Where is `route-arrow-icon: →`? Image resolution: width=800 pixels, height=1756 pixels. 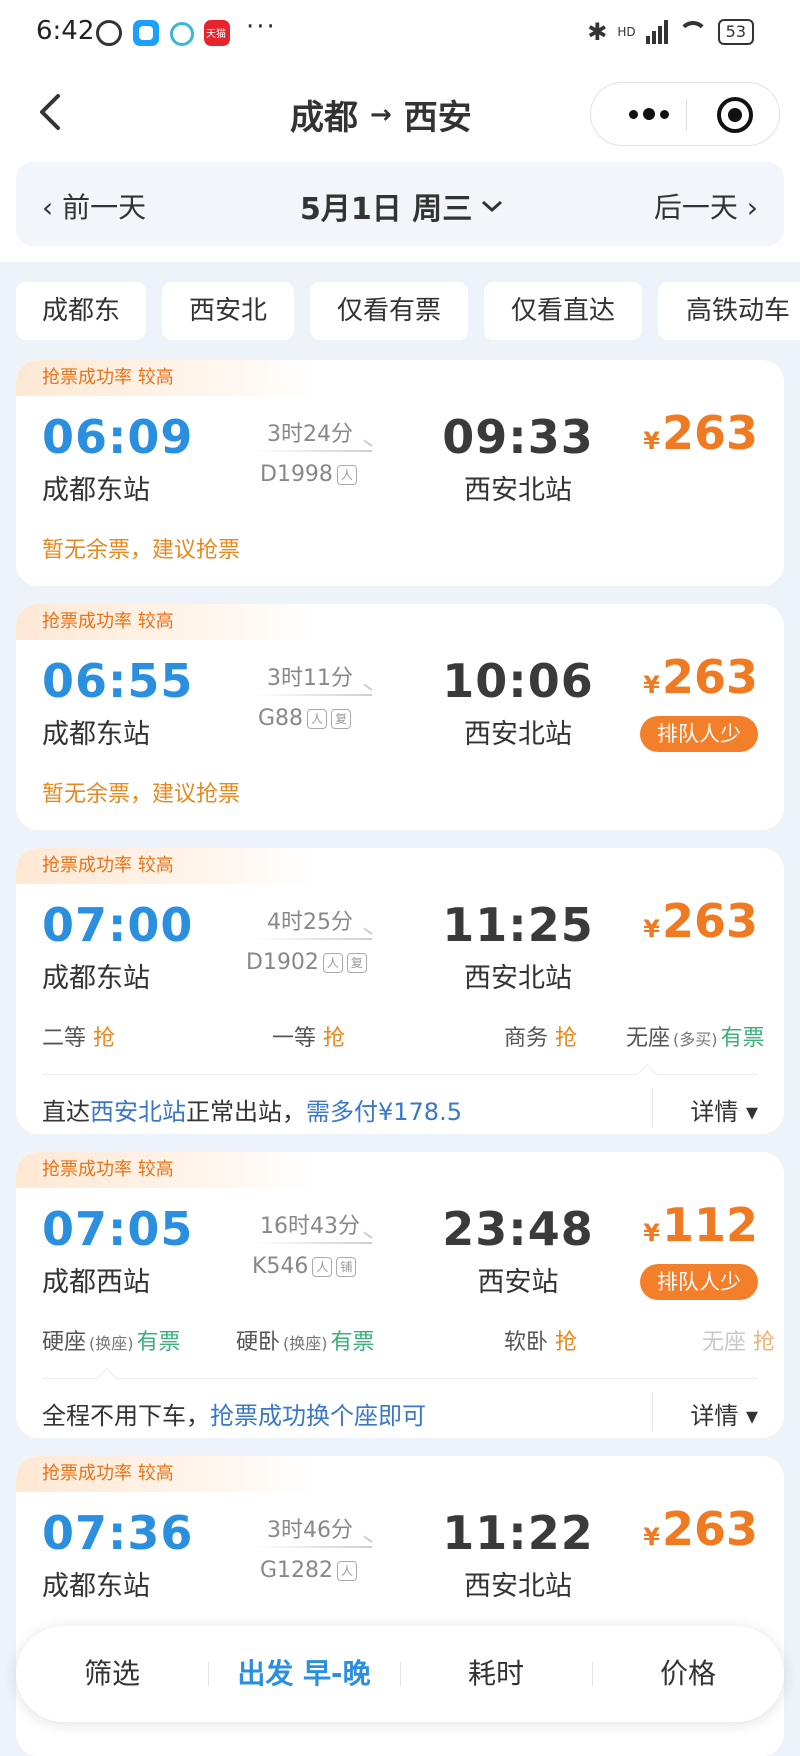 route-arrow-icon: → is located at coordinates (381, 114).